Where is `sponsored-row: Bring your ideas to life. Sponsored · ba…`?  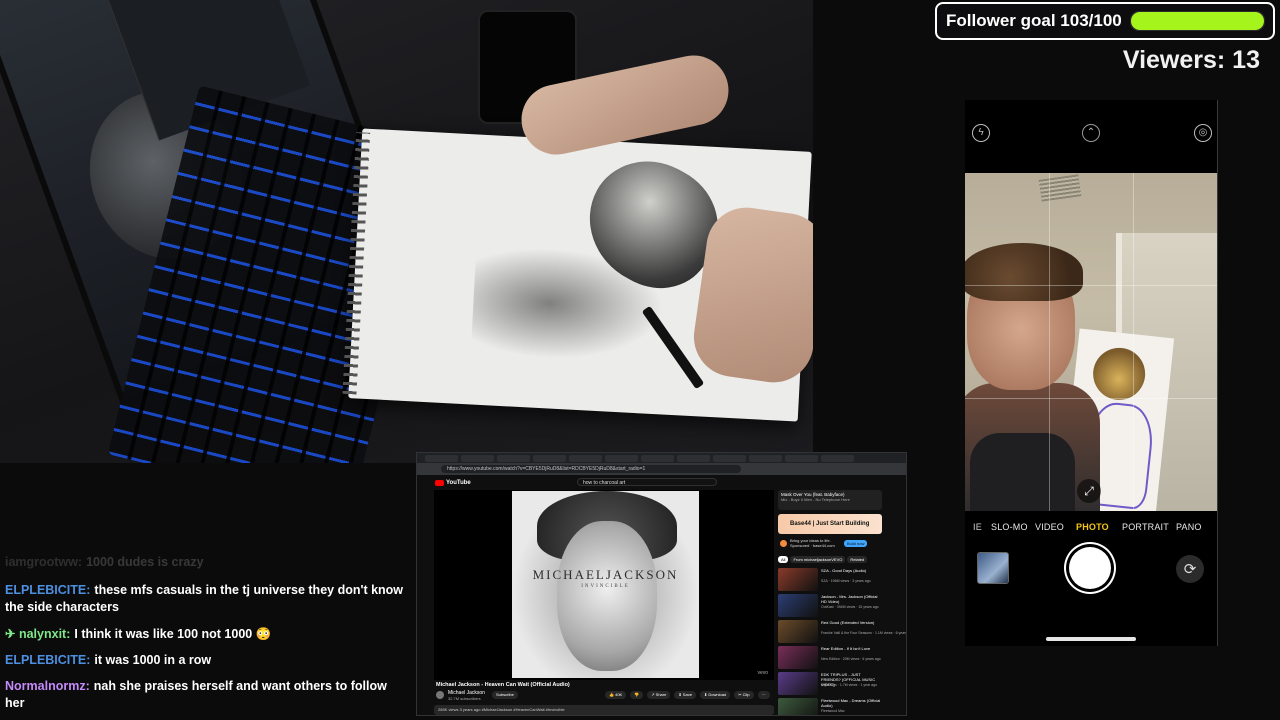
sponsored-row: Bring your ideas to life. Sponsored · ba… is located at coordinates (830, 544).